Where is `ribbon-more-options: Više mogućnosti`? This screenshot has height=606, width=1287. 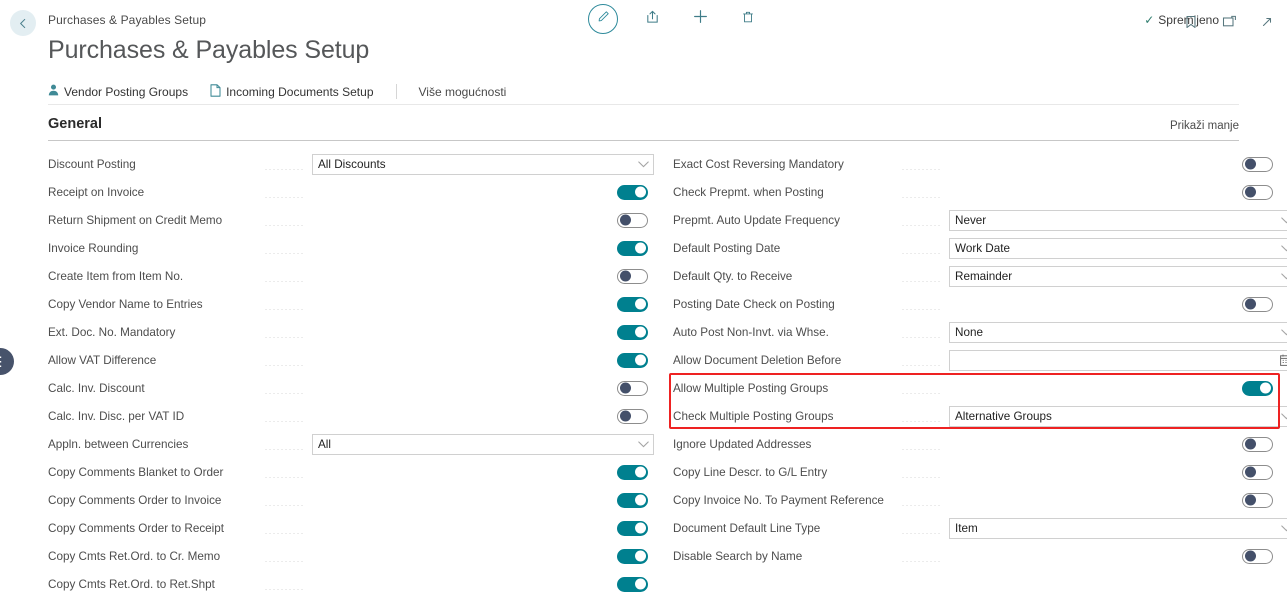 ribbon-more-options: Više mogućnosti is located at coordinates (463, 92).